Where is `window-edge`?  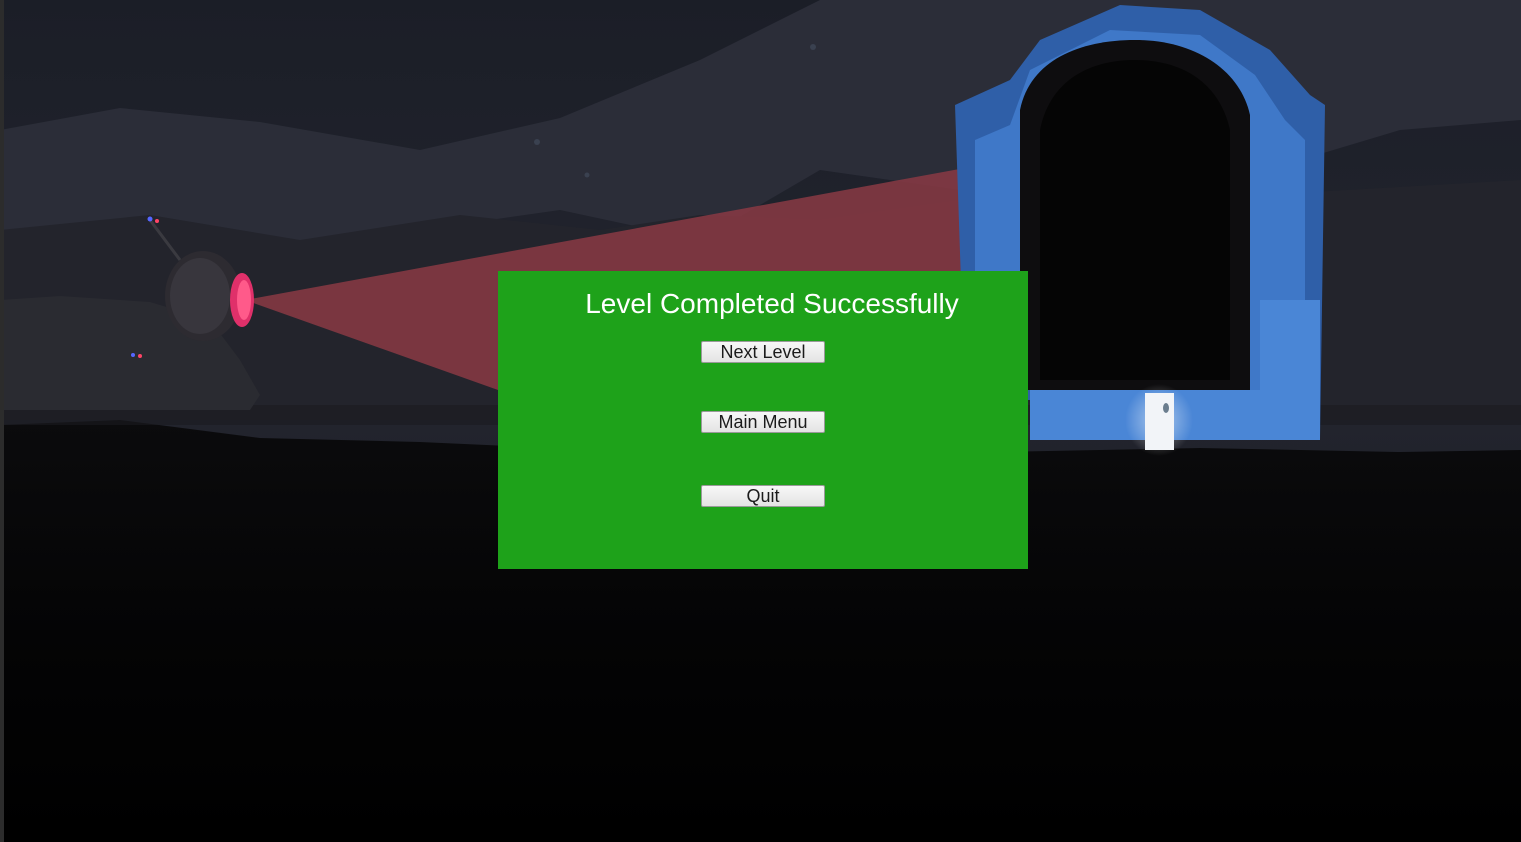 window-edge is located at coordinates (2, 421).